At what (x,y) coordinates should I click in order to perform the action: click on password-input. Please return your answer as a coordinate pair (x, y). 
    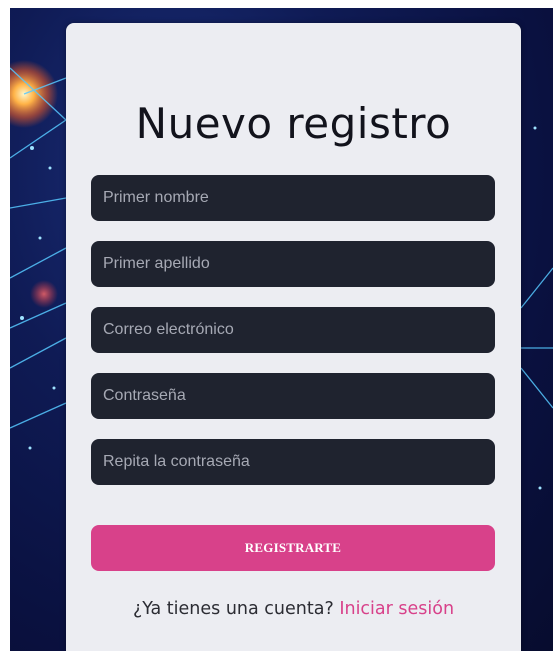
    Looking at the image, I should click on (293, 396).